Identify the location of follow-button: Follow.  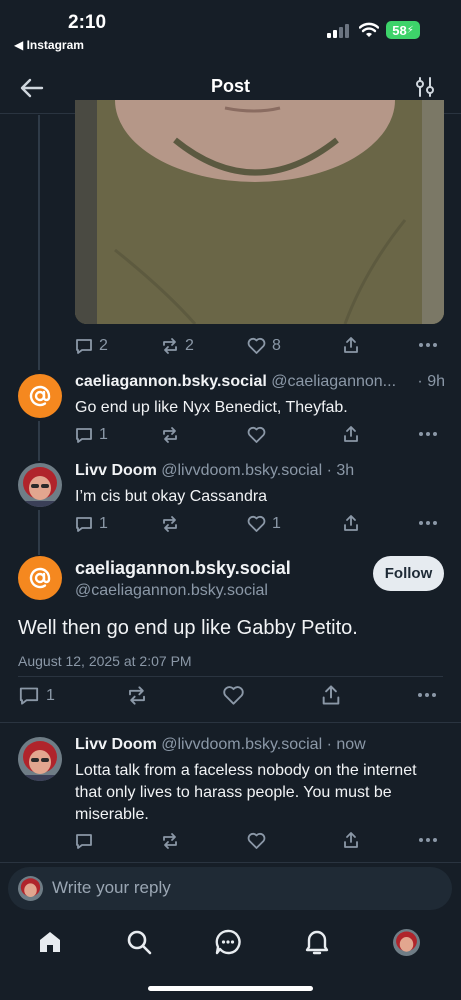
(408, 573).